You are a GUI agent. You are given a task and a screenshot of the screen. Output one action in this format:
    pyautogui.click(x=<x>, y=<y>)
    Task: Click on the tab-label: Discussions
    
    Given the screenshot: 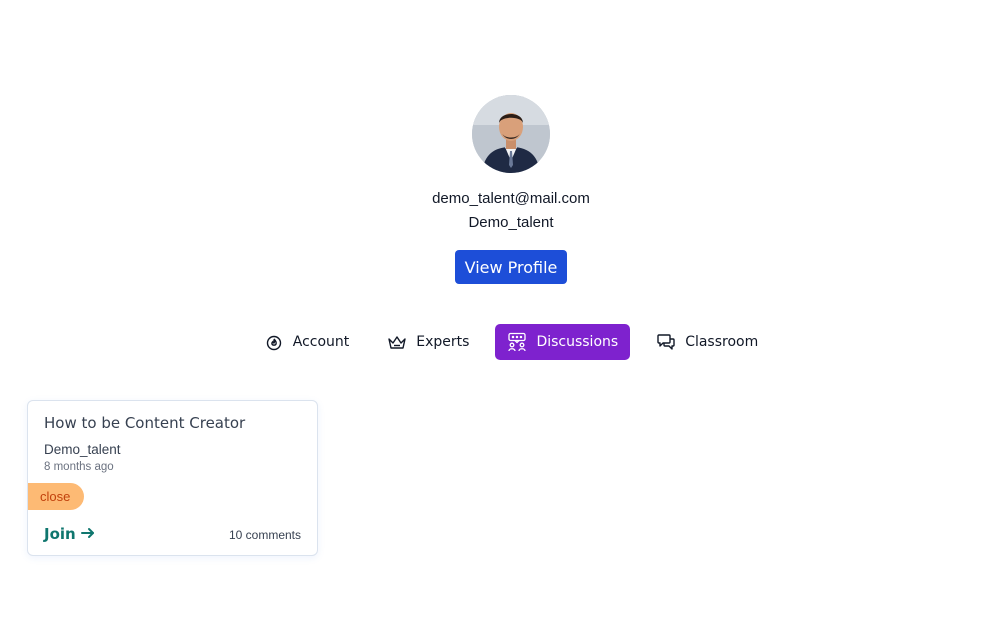 What is the action you would take?
    pyautogui.click(x=577, y=342)
    